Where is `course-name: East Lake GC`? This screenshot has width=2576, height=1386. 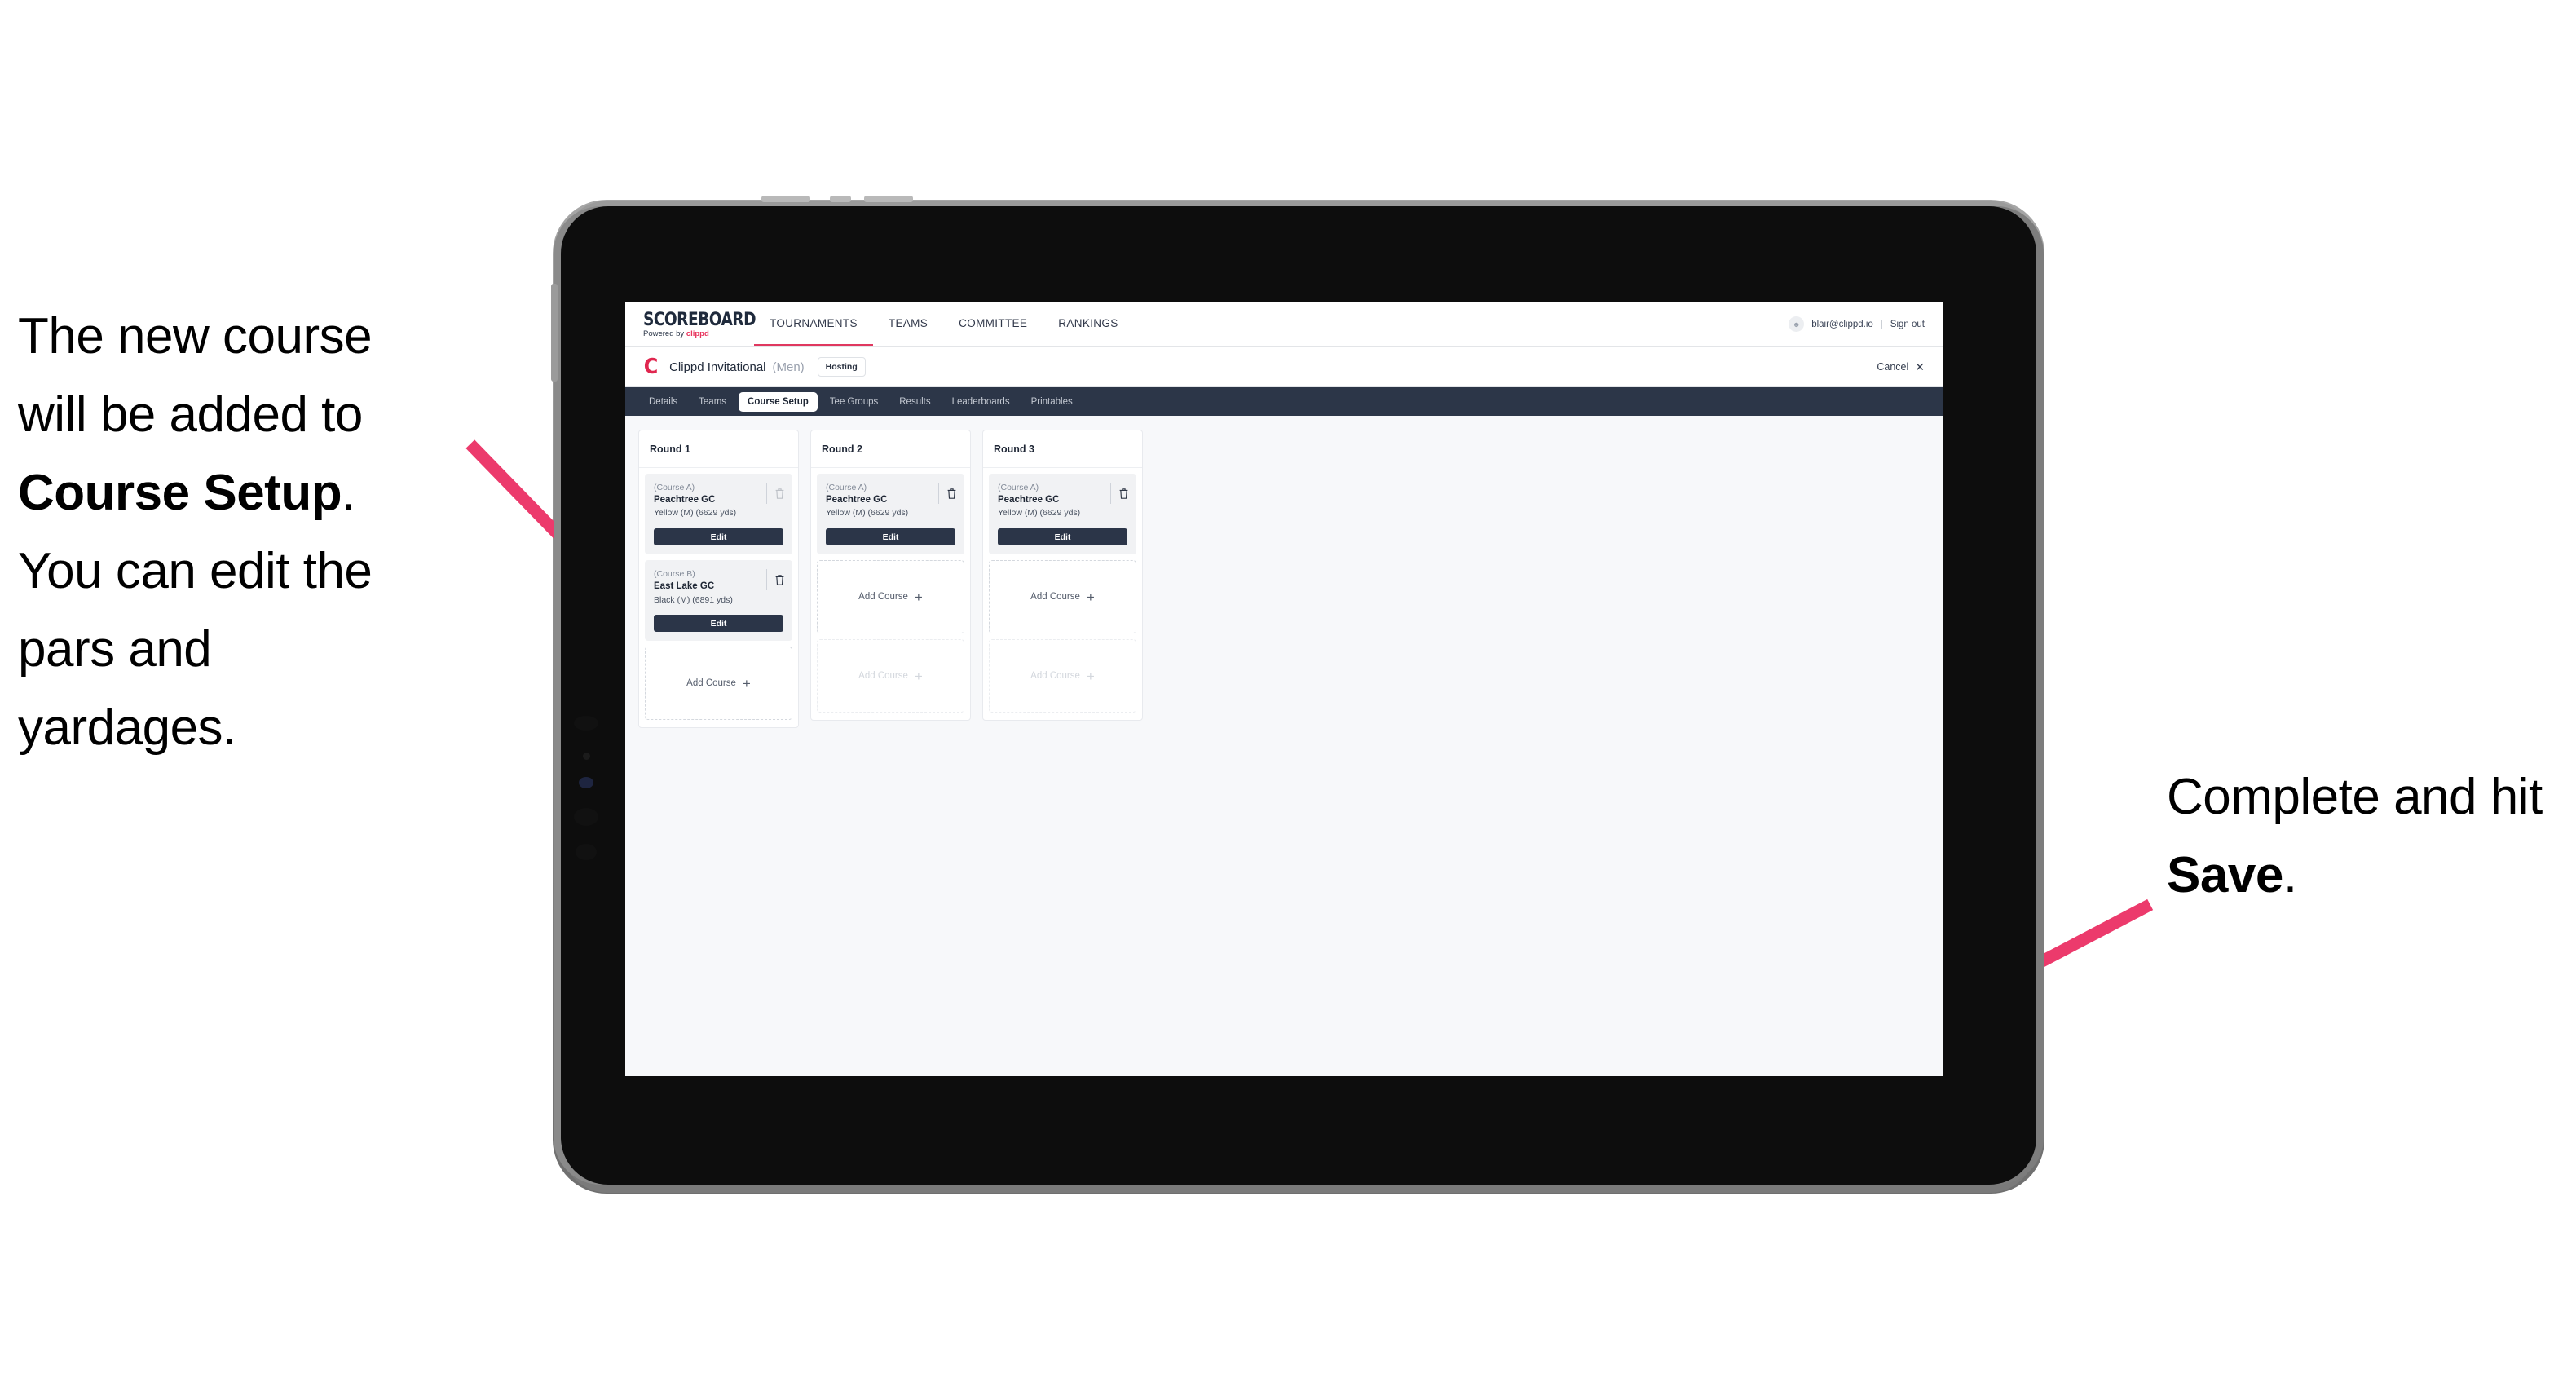
course-name: East Lake GC is located at coordinates (684, 586).